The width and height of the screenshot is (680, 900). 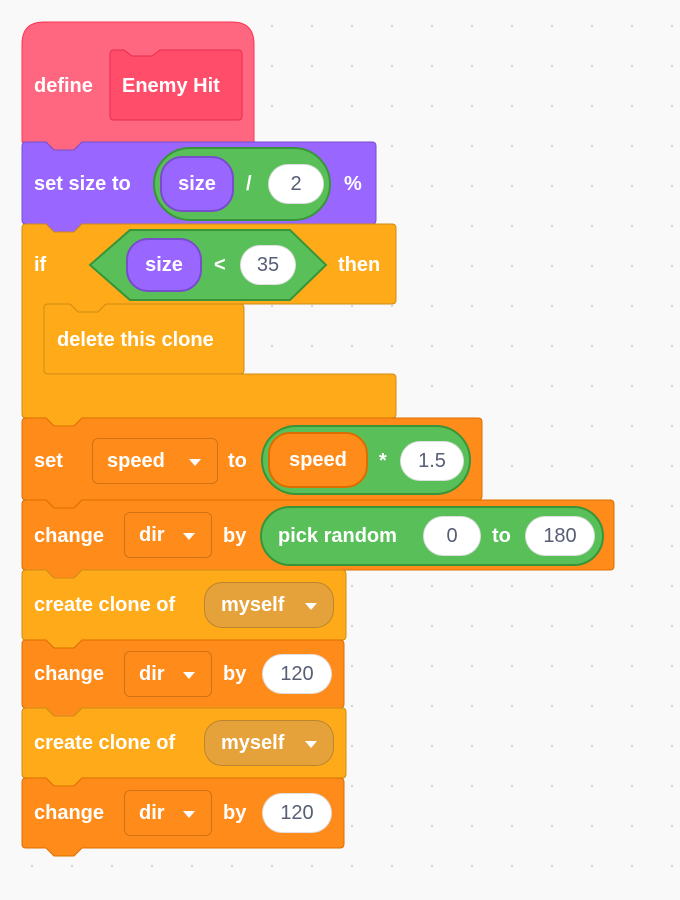 What do you see at coordinates (48, 461) in the screenshot?
I see `set-keyword: set` at bounding box center [48, 461].